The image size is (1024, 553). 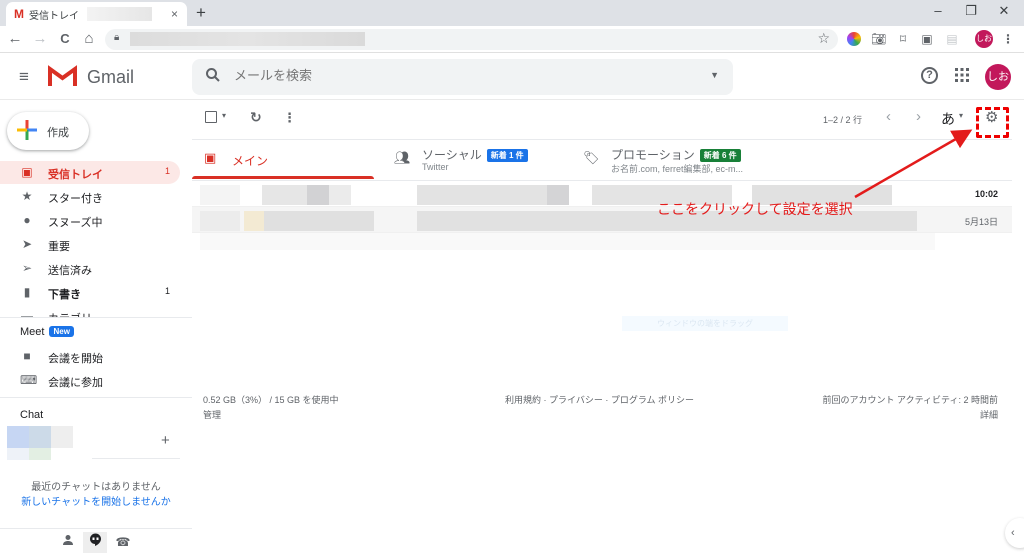 I want to click on sidebar-item-categories: ▬ カテゴリ, so click(x=90, y=311).